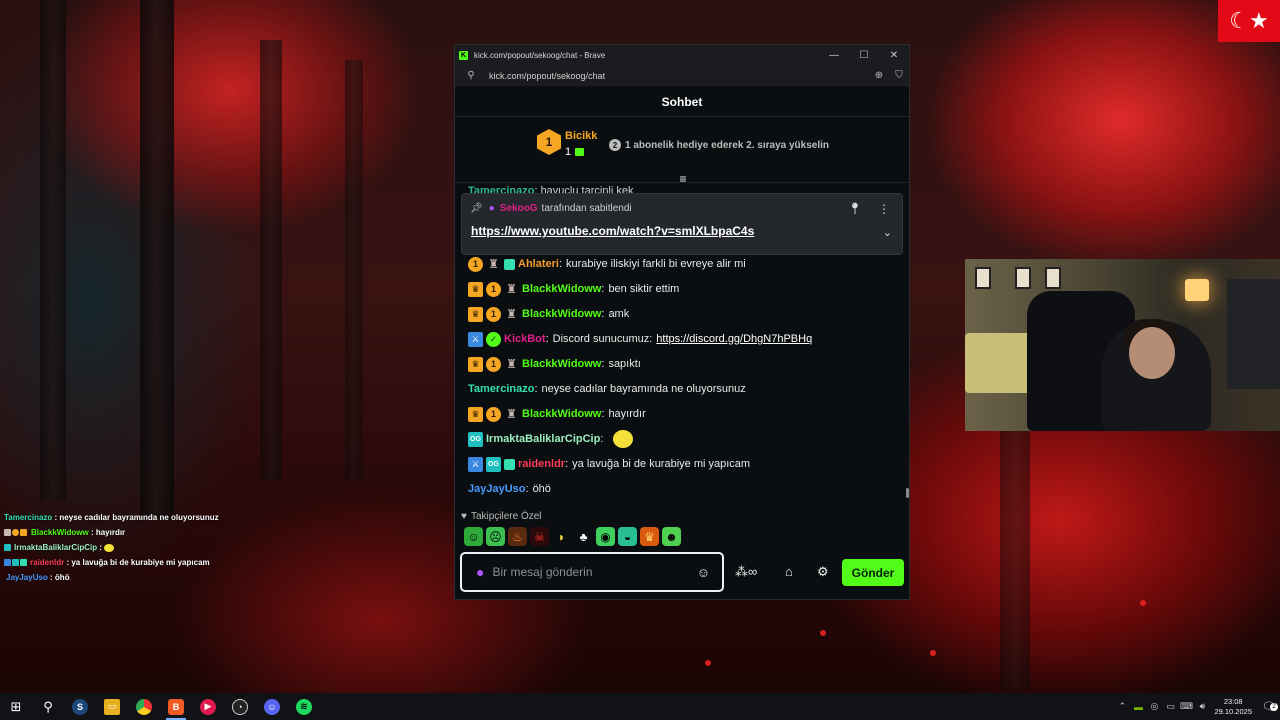 This screenshot has height=720, width=1280. I want to click on streamer-head, so click(1152, 353).